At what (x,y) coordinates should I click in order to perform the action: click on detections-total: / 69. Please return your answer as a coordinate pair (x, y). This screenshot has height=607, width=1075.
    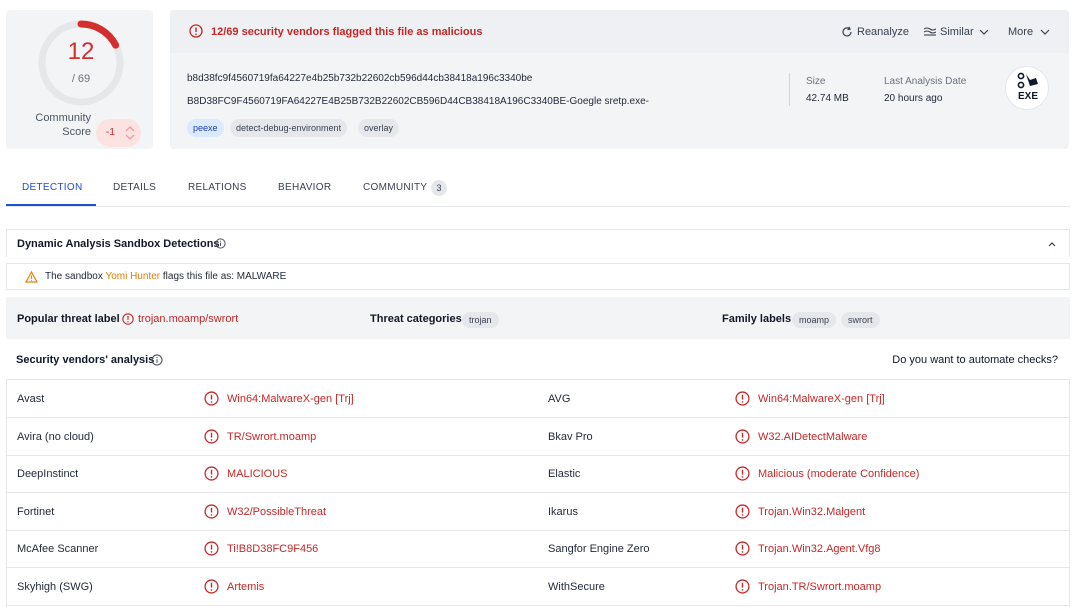
    Looking at the image, I should click on (81, 79).